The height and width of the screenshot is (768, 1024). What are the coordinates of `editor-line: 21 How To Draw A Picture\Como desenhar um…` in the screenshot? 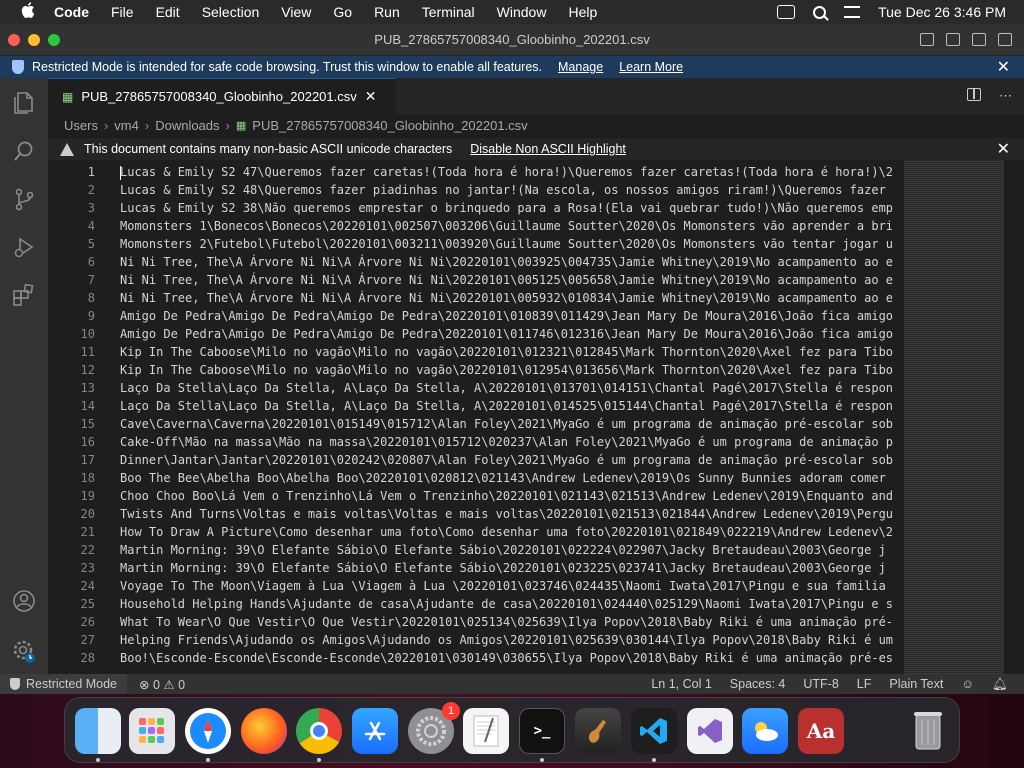 It's located at (478, 532).